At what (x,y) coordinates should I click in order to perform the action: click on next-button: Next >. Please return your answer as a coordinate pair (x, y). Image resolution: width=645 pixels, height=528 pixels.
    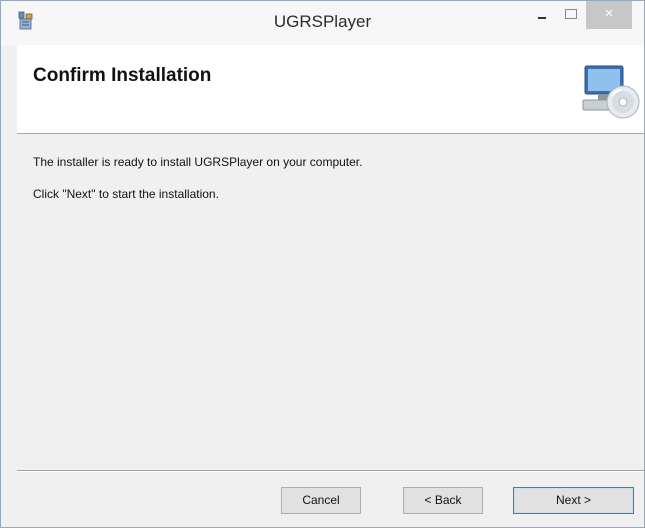
    Looking at the image, I should click on (573, 500).